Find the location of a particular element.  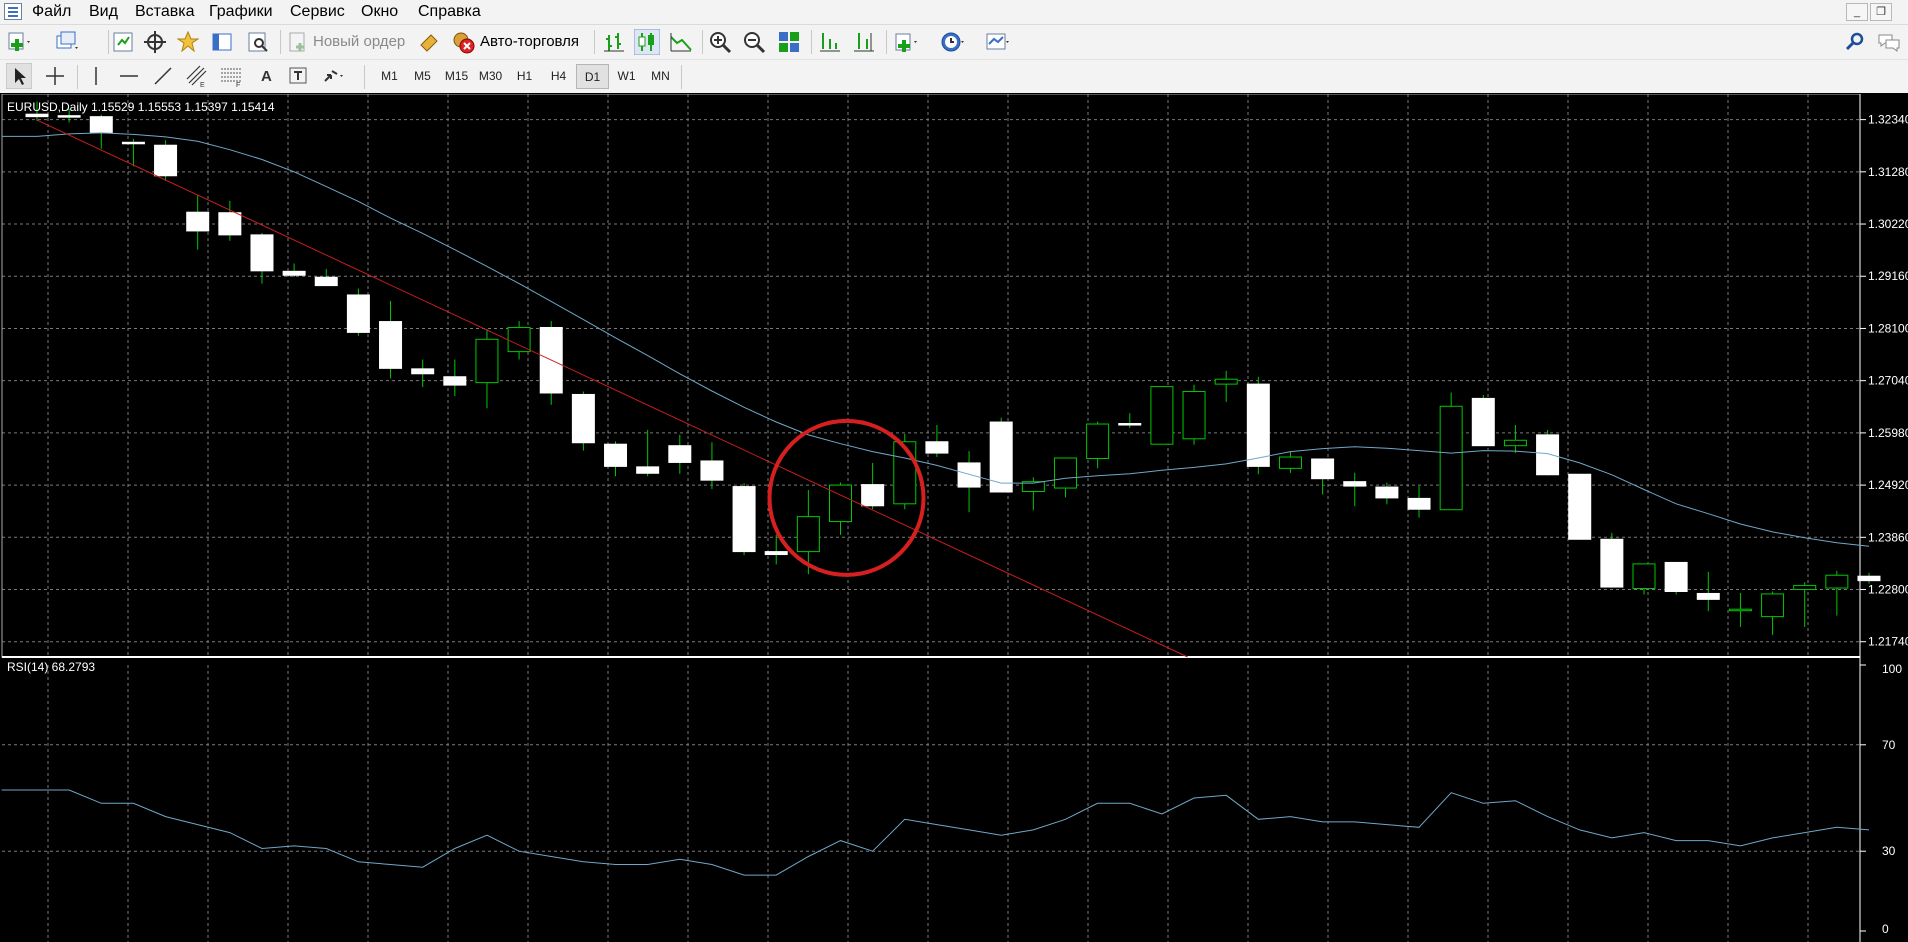

zoom-out-icon is located at coordinates (754, 42).